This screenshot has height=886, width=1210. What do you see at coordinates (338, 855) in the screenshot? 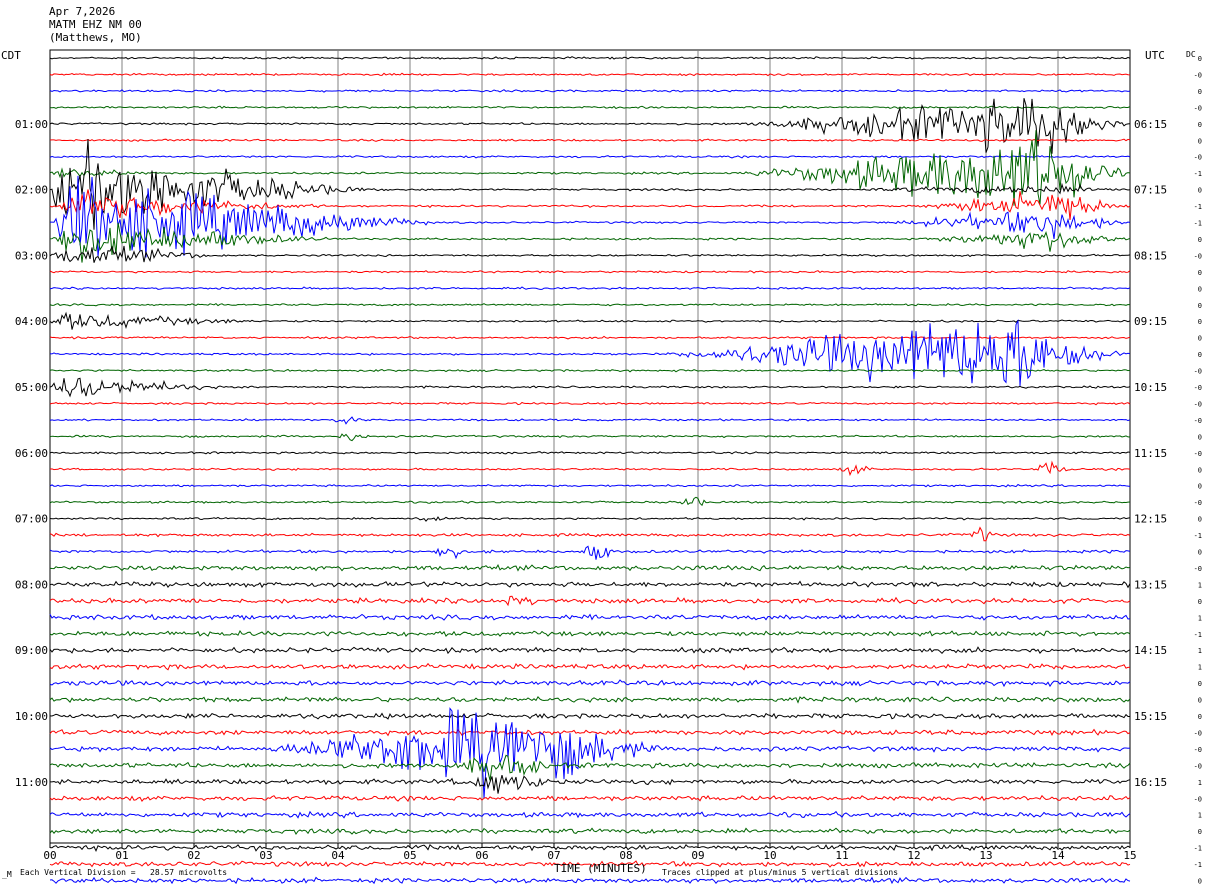
I see `x-tick-label: 04` at bounding box center [338, 855].